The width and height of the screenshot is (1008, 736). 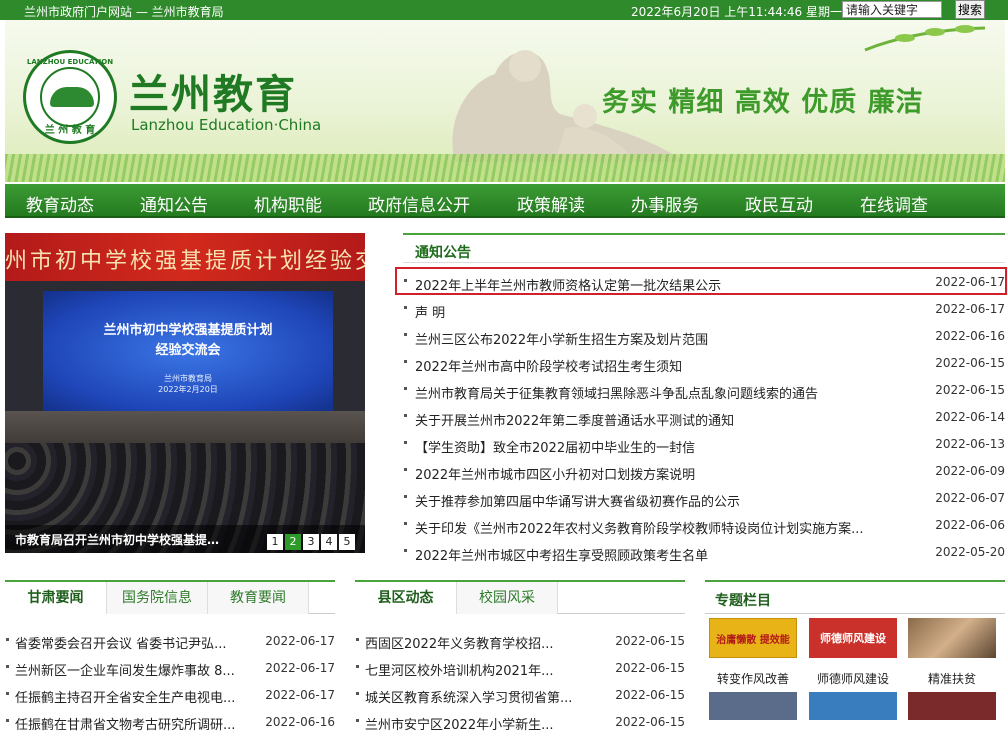 I want to click on nav-item-gov-info: 政府信息公开, so click(x=419, y=203).